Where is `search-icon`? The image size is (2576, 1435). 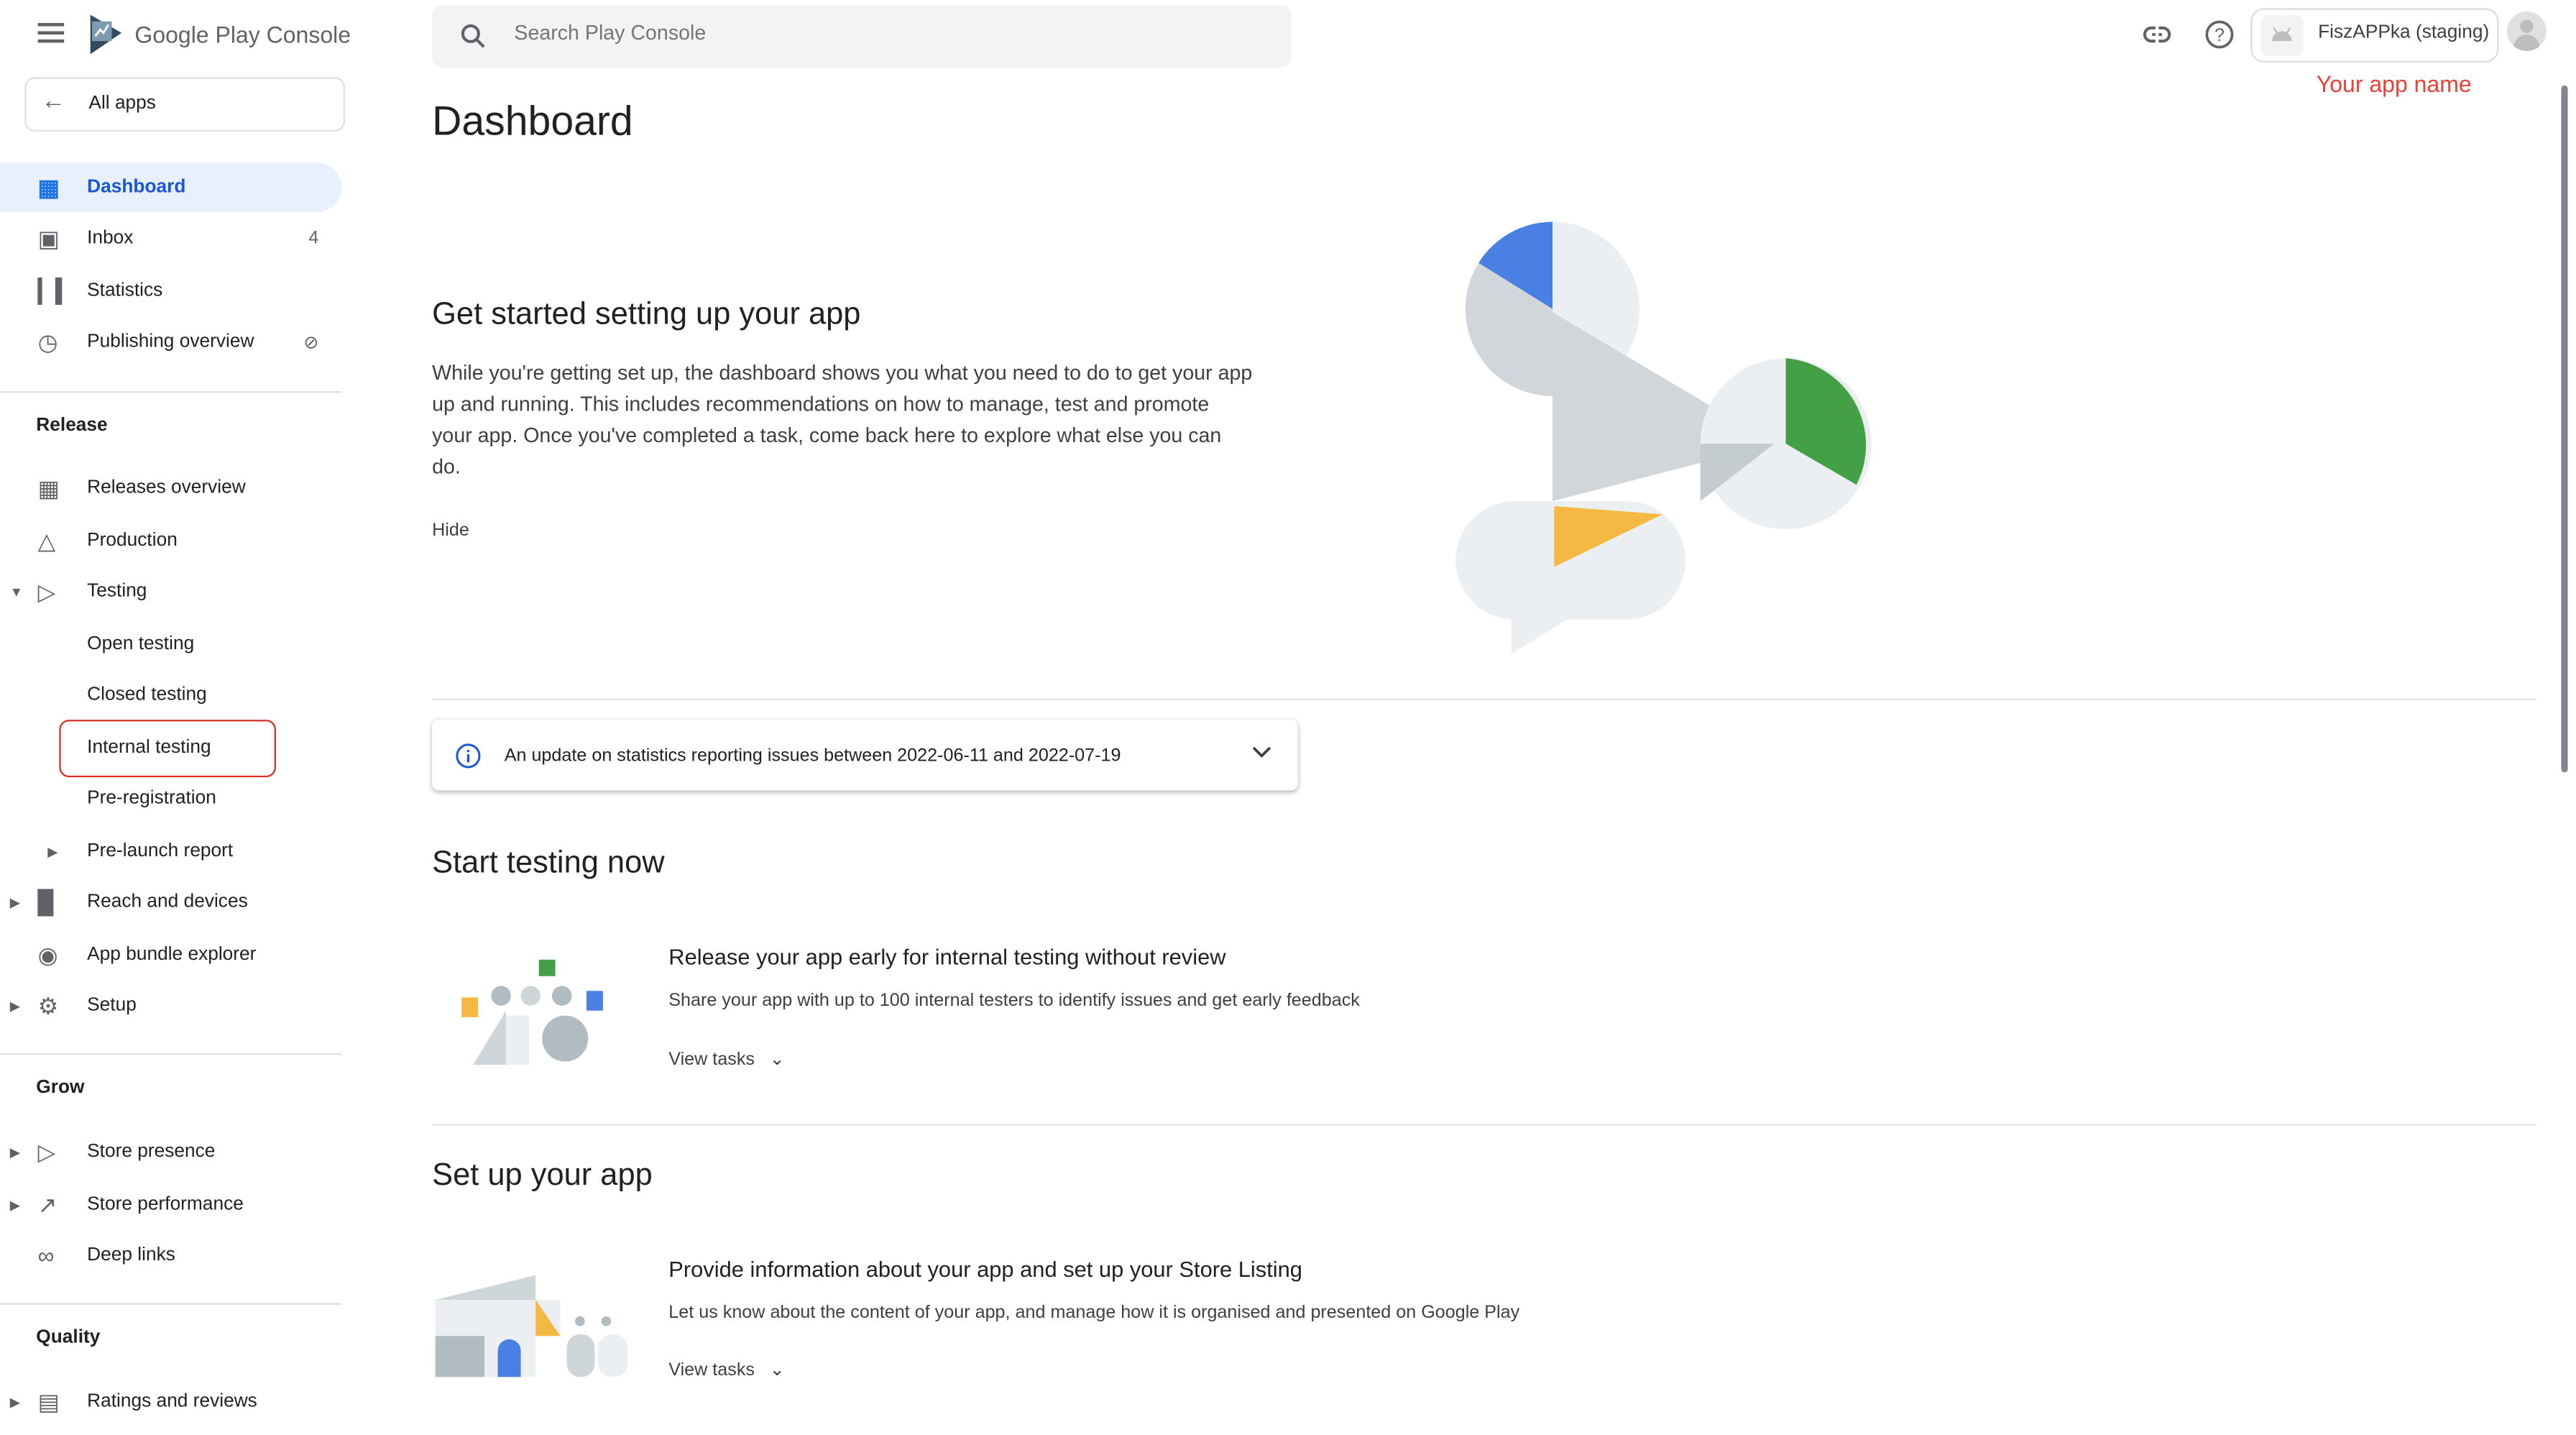
search-icon is located at coordinates (473, 36).